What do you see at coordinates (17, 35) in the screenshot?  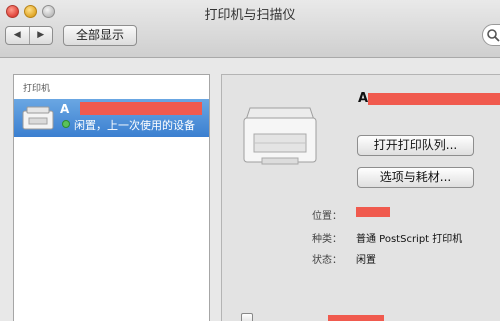 I see `back-button: ◀` at bounding box center [17, 35].